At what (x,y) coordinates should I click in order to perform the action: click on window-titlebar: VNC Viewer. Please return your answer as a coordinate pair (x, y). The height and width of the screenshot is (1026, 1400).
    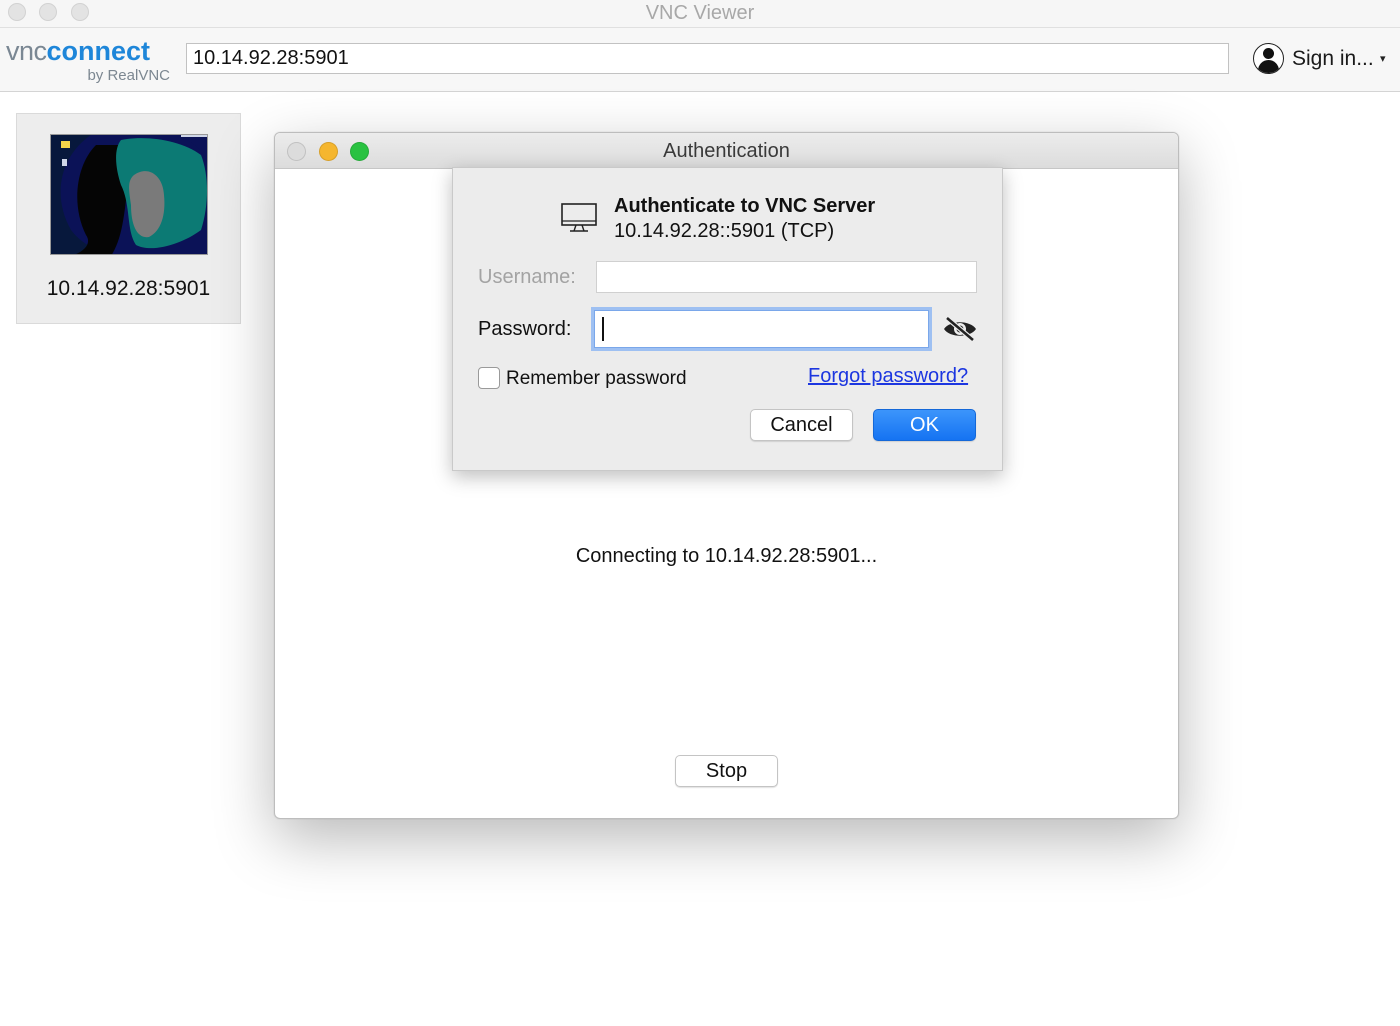
    Looking at the image, I should click on (700, 14).